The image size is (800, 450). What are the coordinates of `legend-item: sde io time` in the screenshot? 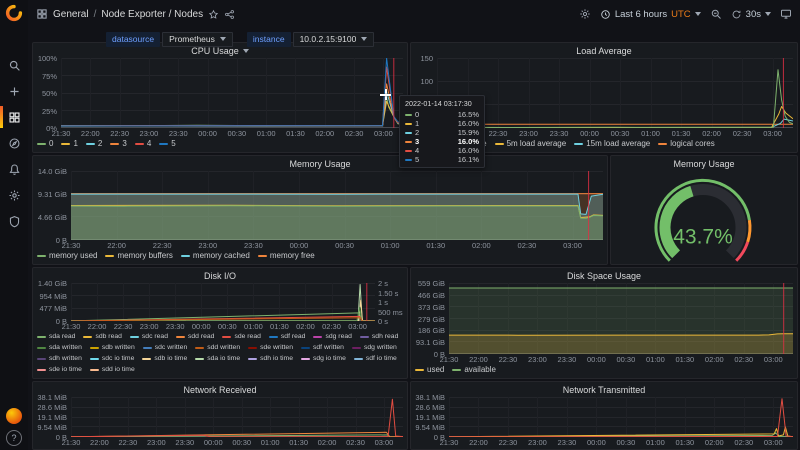 It's located at (59, 370).